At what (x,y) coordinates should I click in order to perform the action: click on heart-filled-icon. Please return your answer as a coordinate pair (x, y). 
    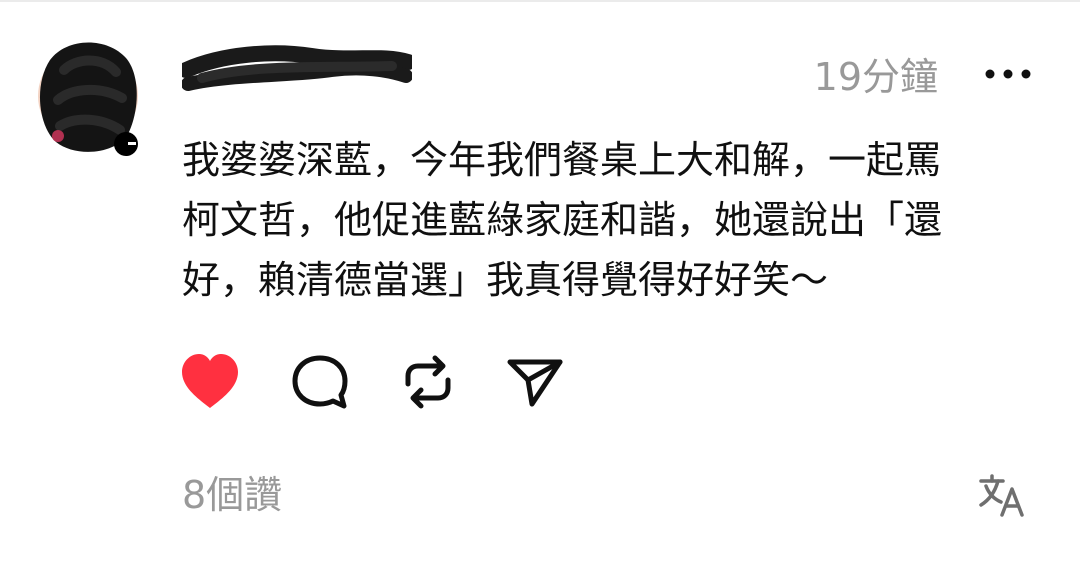
    Looking at the image, I should click on (210, 381).